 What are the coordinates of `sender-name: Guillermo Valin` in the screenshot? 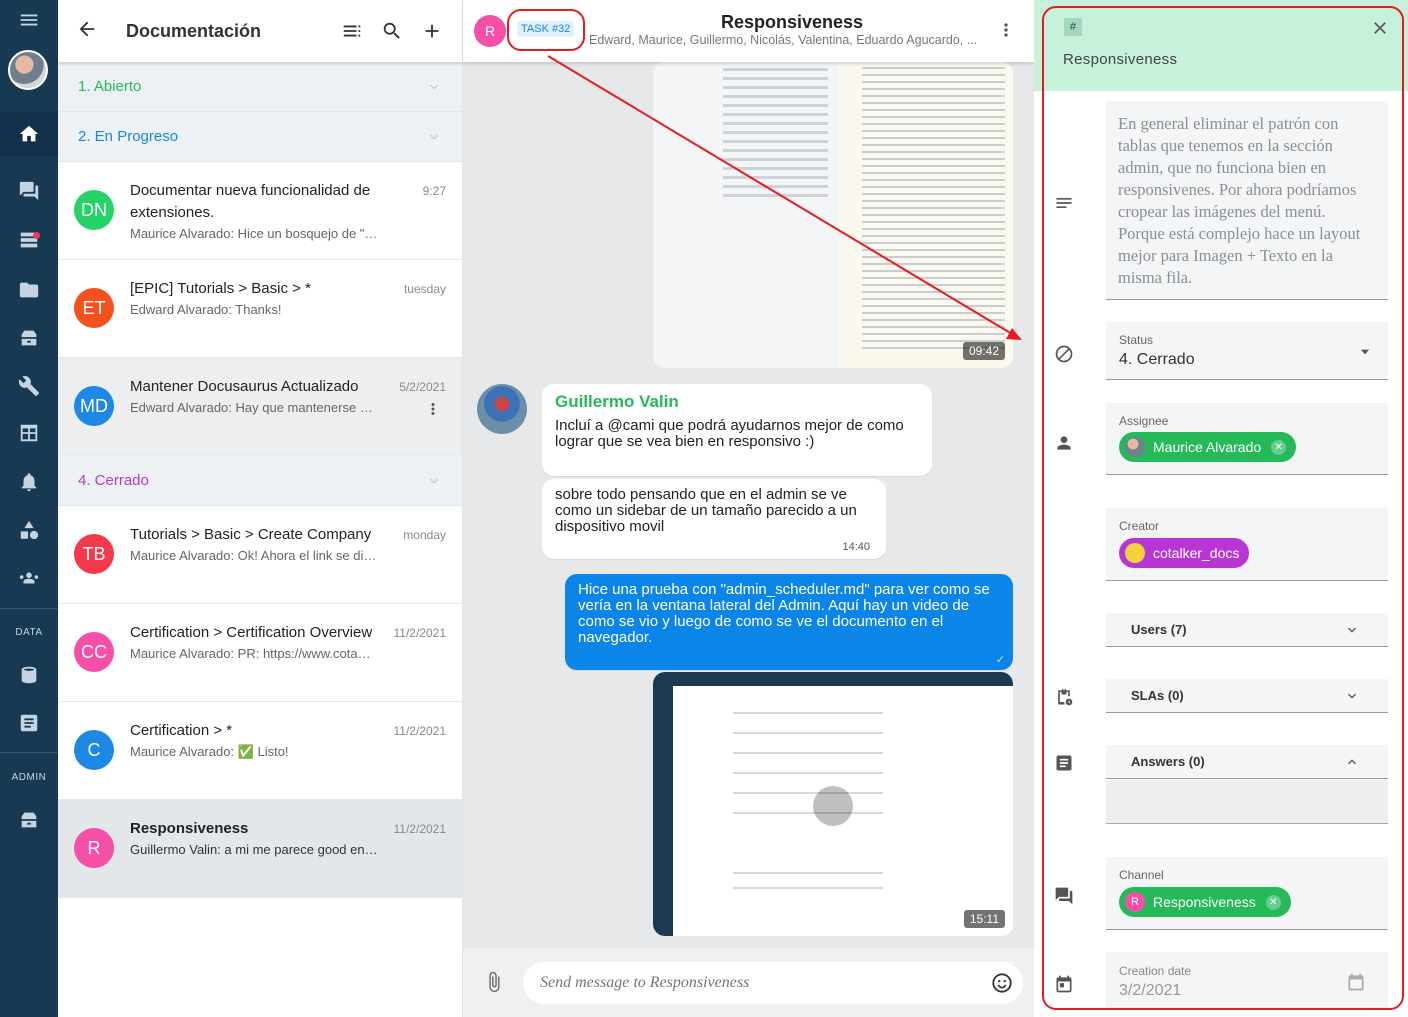 It's located at (617, 402).